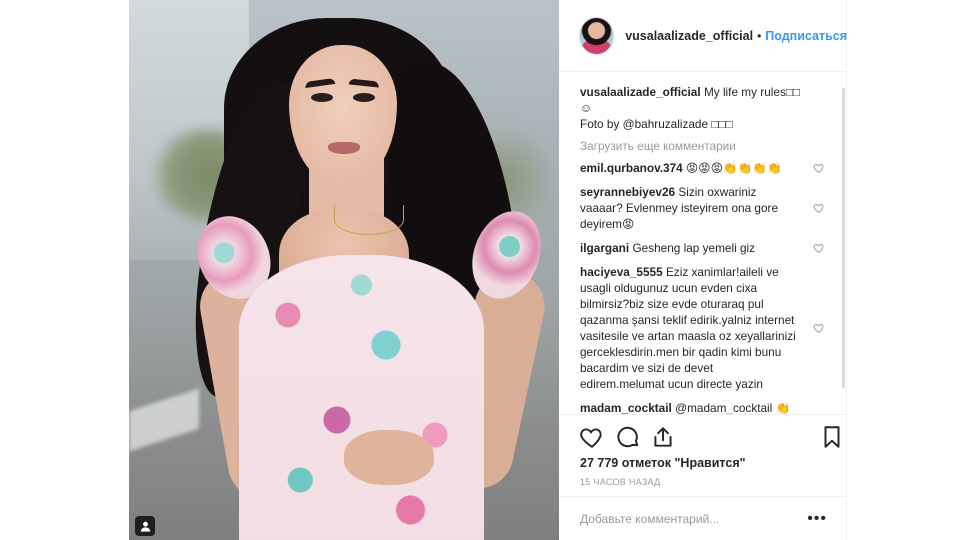 This screenshot has width=975, height=540. I want to click on bookmark-icon, so click(832, 437).